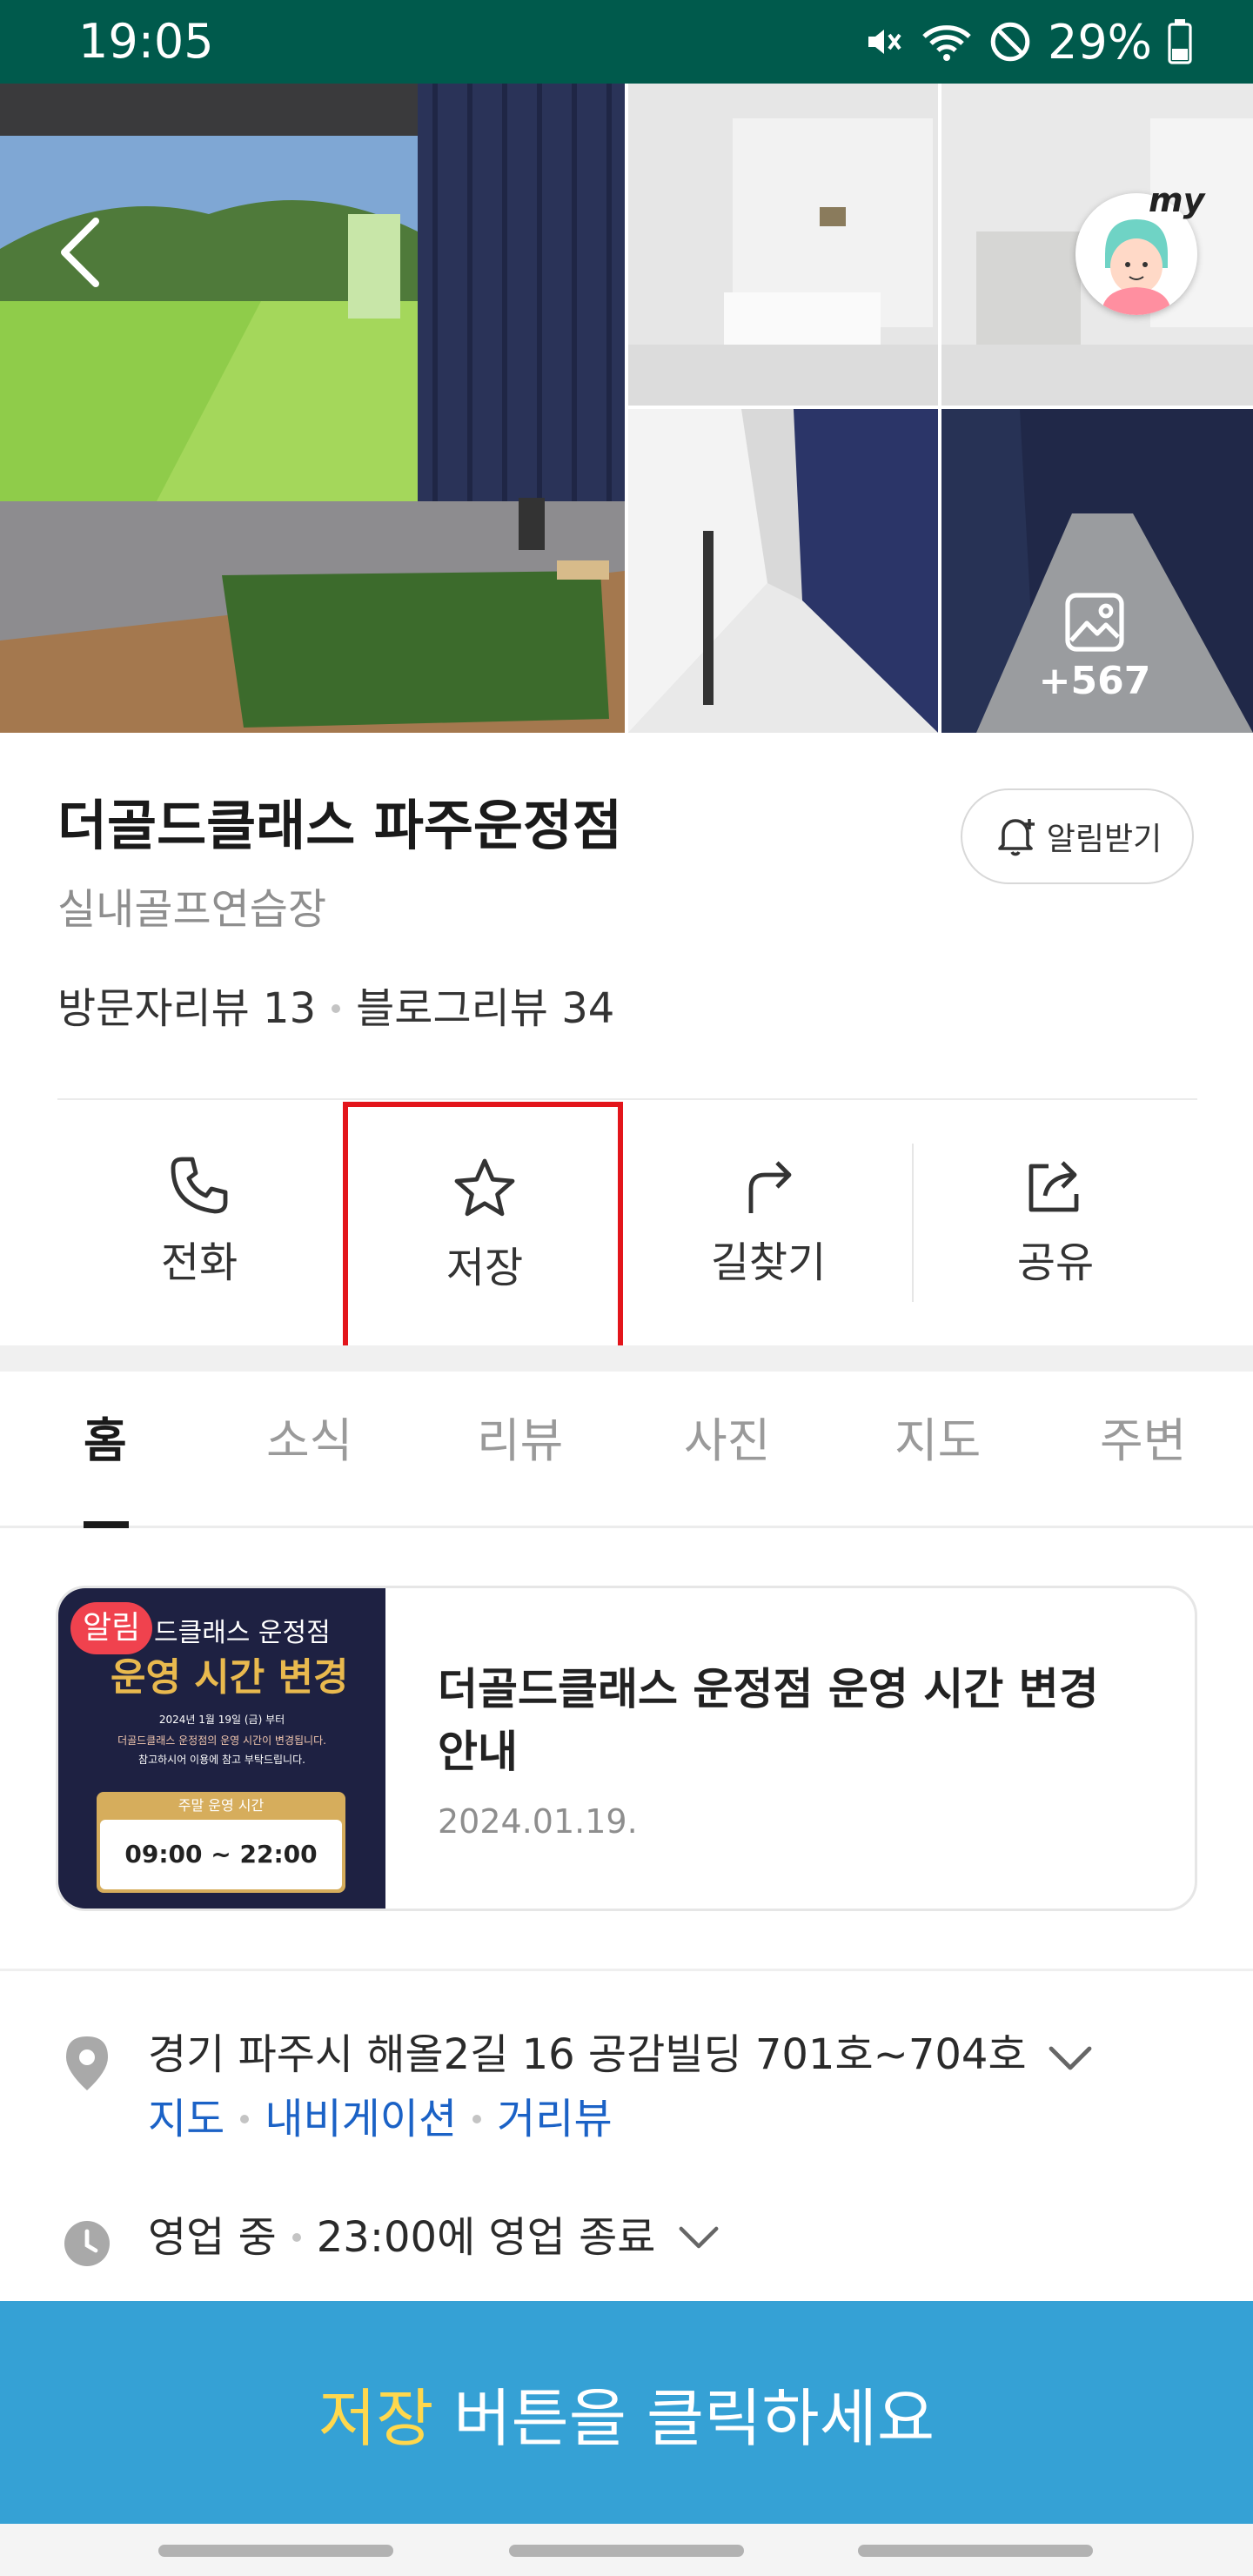  I want to click on news-date: 2024.01.19., so click(538, 1821).